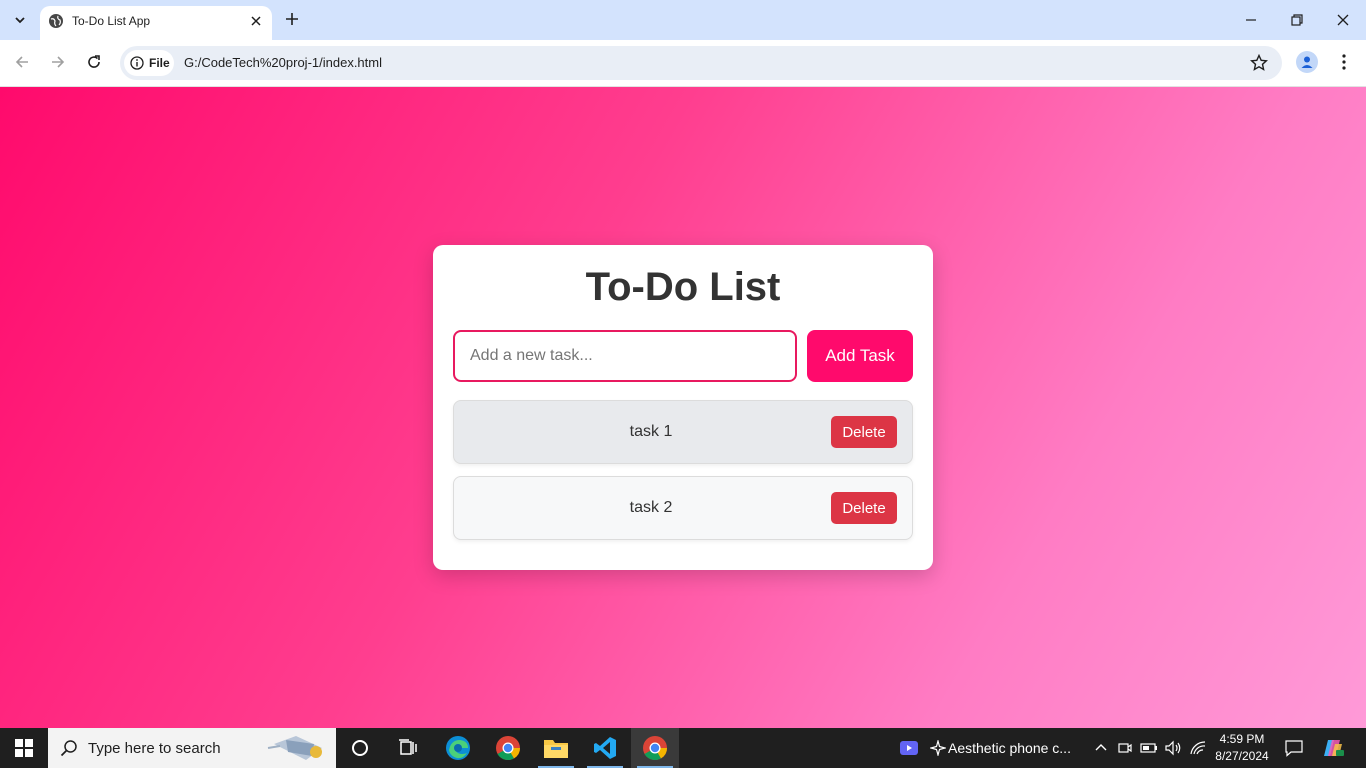 This screenshot has height=768, width=1366. What do you see at coordinates (1125, 748) in the screenshot?
I see `meet-now-icon` at bounding box center [1125, 748].